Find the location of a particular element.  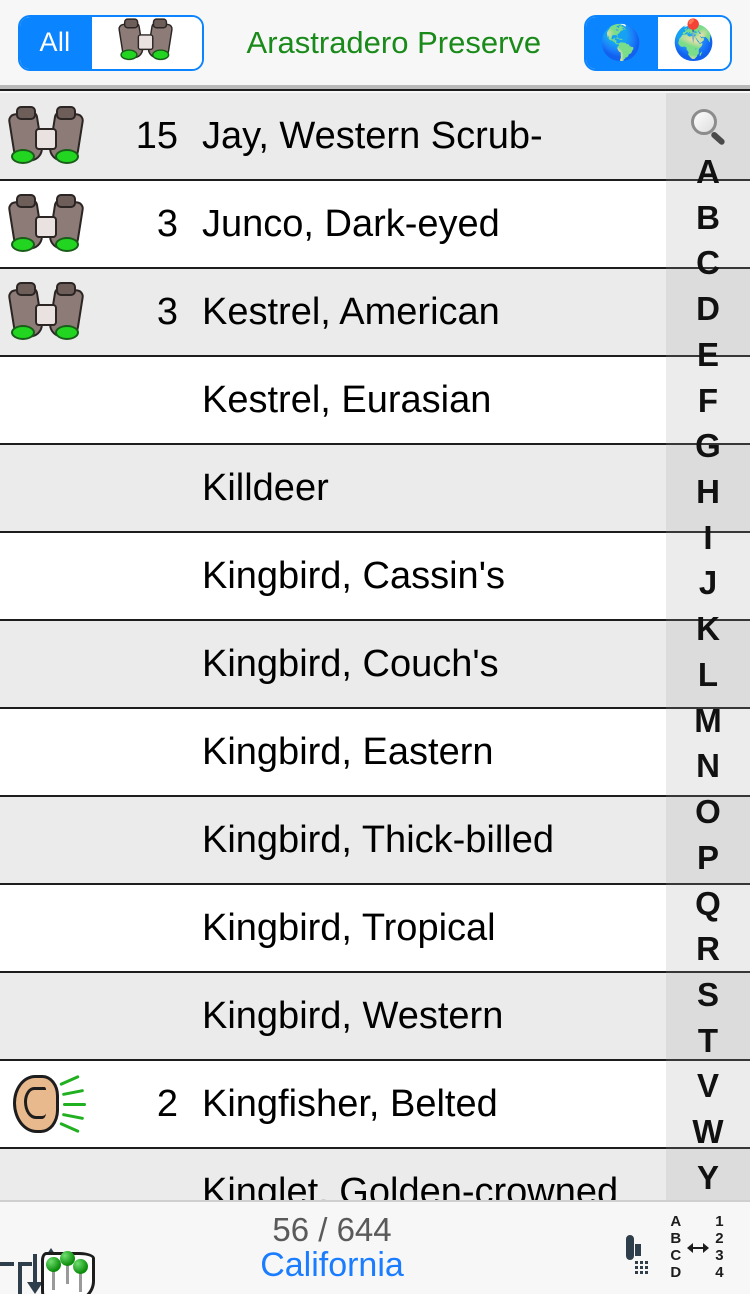

sort-mapping-button: A B C D 1 2 3 4 is located at coordinates (697, 1247).